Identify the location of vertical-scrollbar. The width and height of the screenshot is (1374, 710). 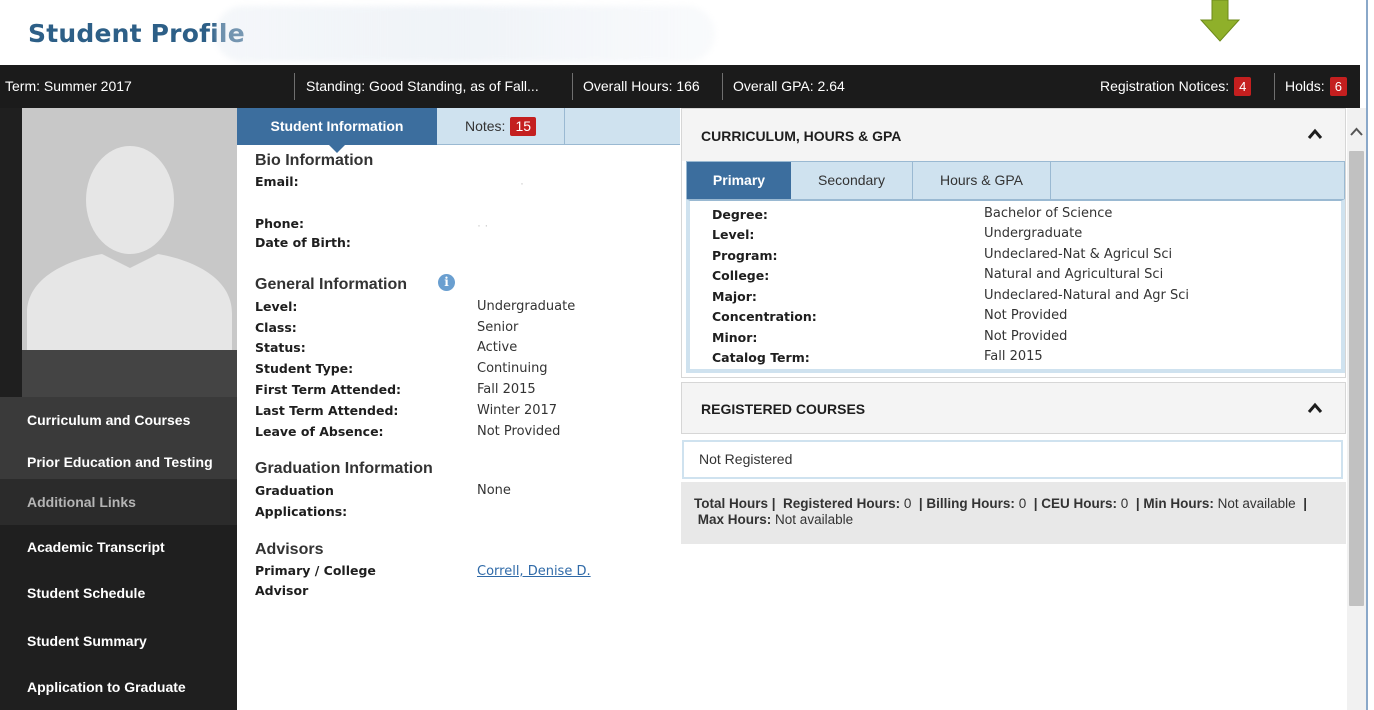
(1356, 409).